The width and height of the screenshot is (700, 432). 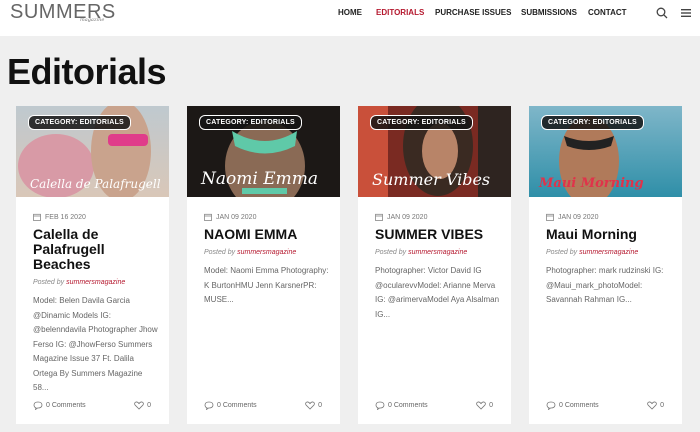 I want to click on page-title: Editorials, so click(x=87, y=71).